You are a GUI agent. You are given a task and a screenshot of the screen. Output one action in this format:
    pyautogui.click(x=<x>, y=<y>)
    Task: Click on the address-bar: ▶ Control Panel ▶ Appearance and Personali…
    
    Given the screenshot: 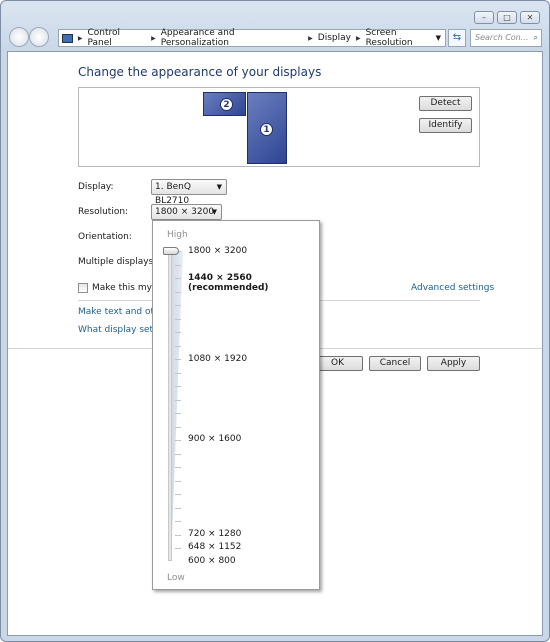 What is the action you would take?
    pyautogui.click(x=252, y=38)
    